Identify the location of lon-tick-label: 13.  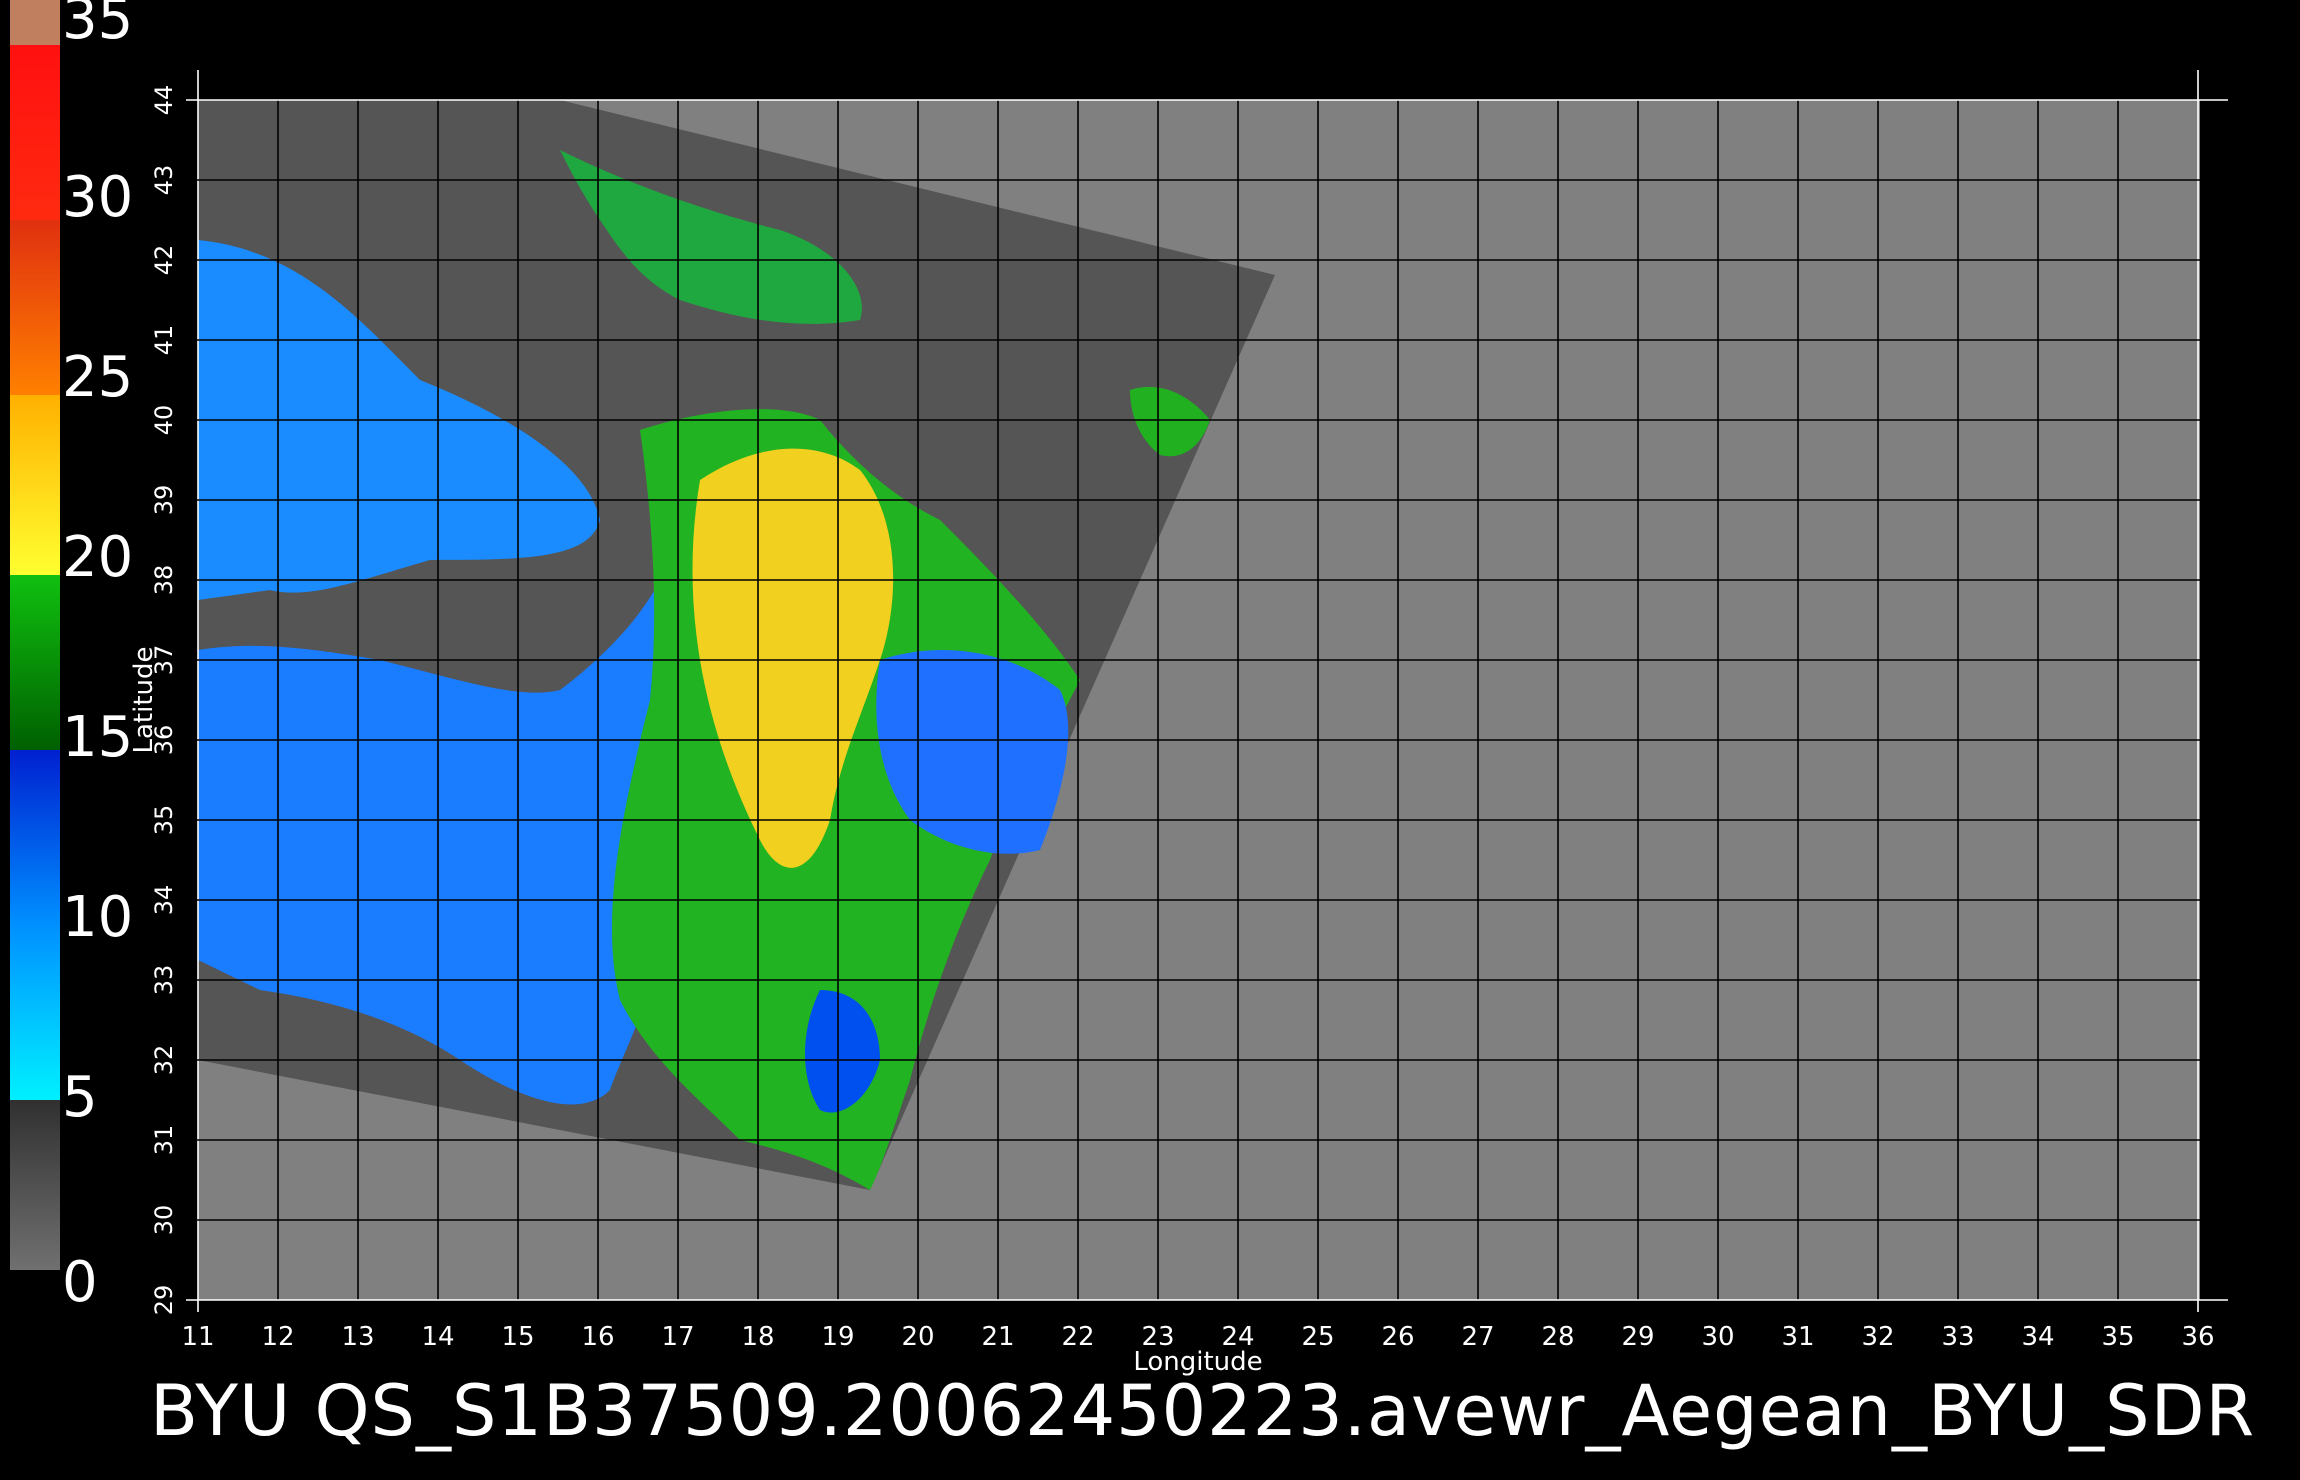
(357, 1337).